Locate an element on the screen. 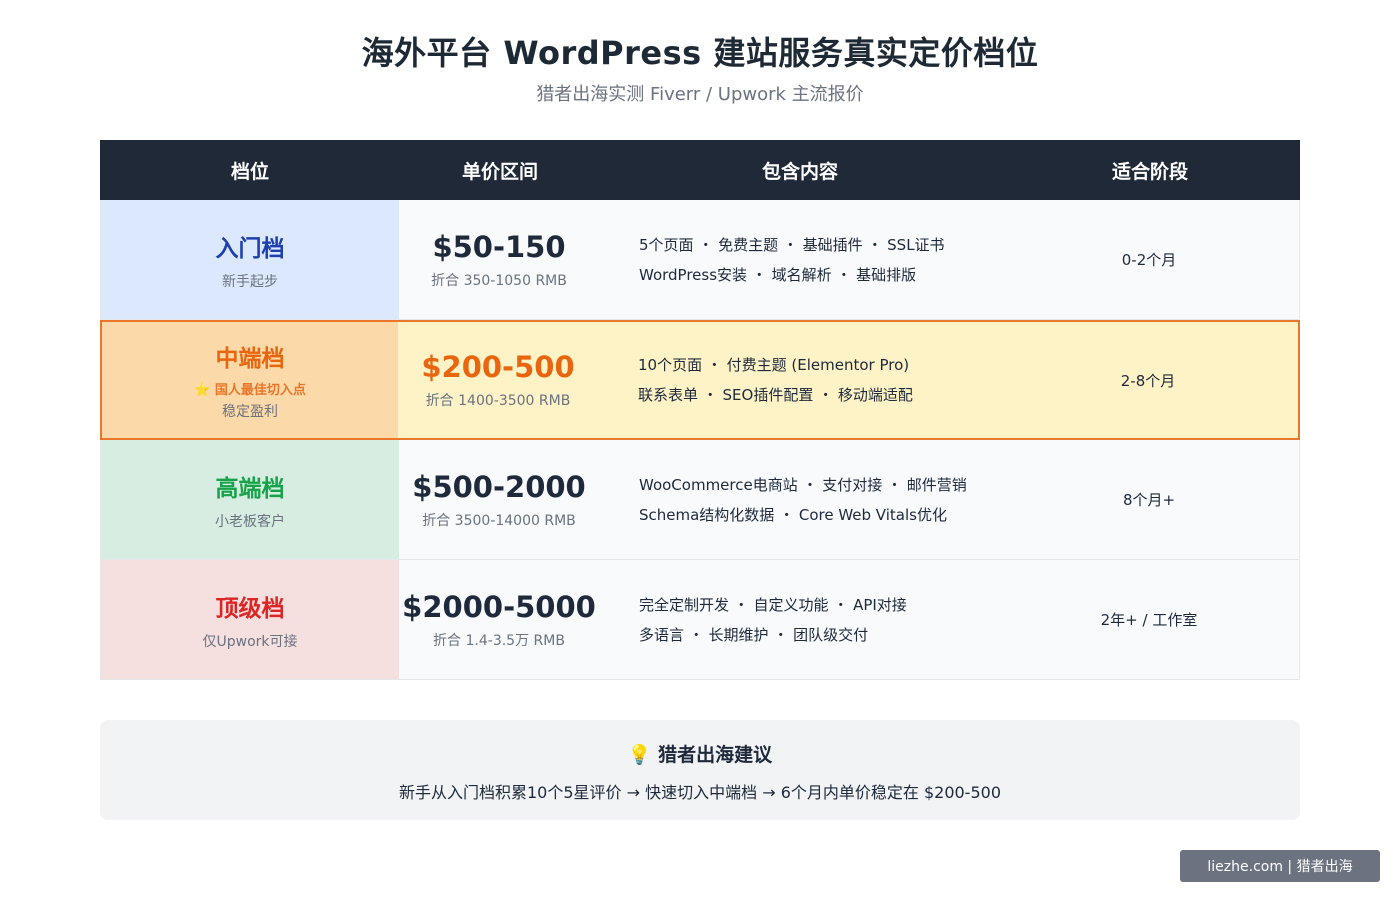 The width and height of the screenshot is (1400, 900). tier-note: 新手起步 is located at coordinates (250, 281).